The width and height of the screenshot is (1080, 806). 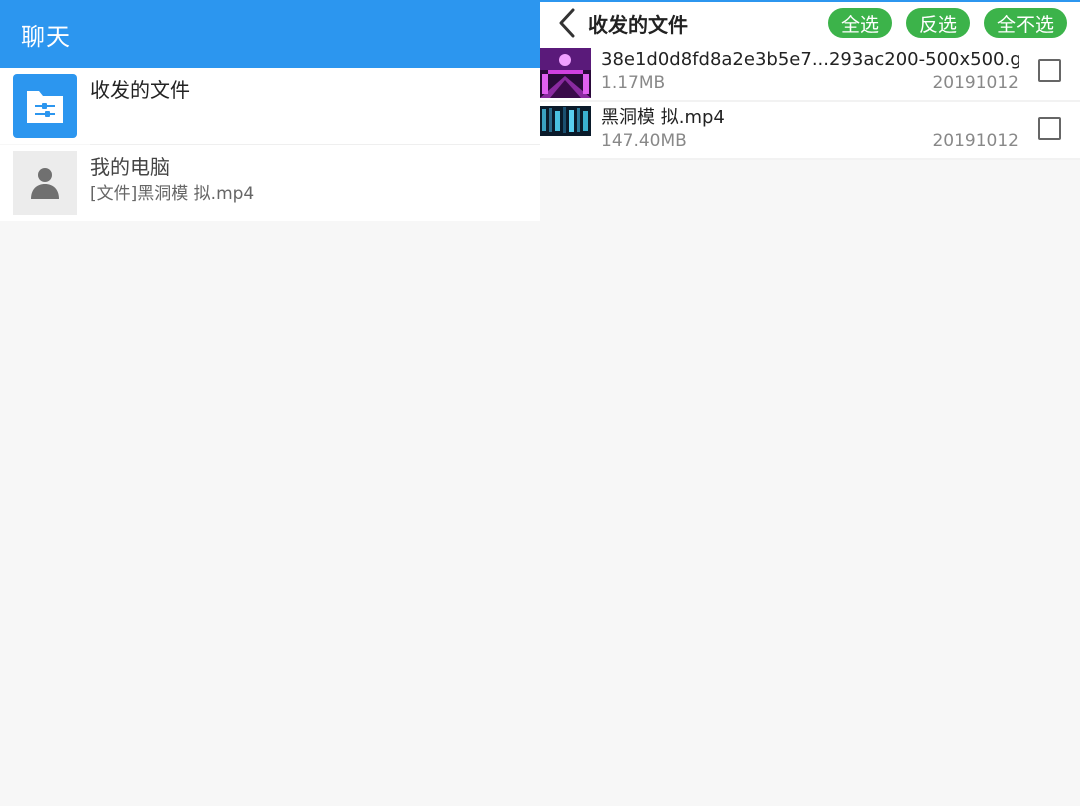 I want to click on file-size: 147.40MB, so click(x=644, y=141).